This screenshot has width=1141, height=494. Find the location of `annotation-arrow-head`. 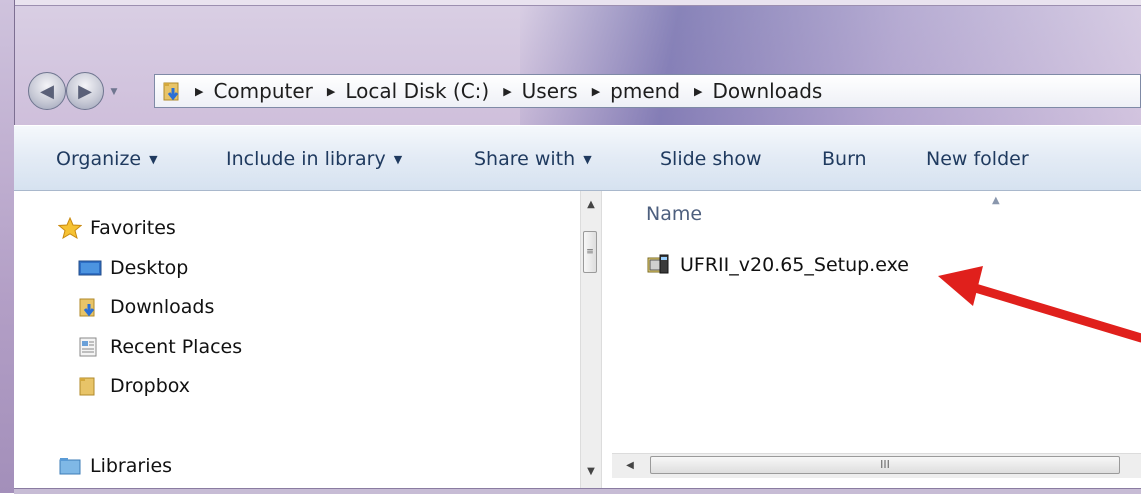

annotation-arrow-head is located at coordinates (960, 286).